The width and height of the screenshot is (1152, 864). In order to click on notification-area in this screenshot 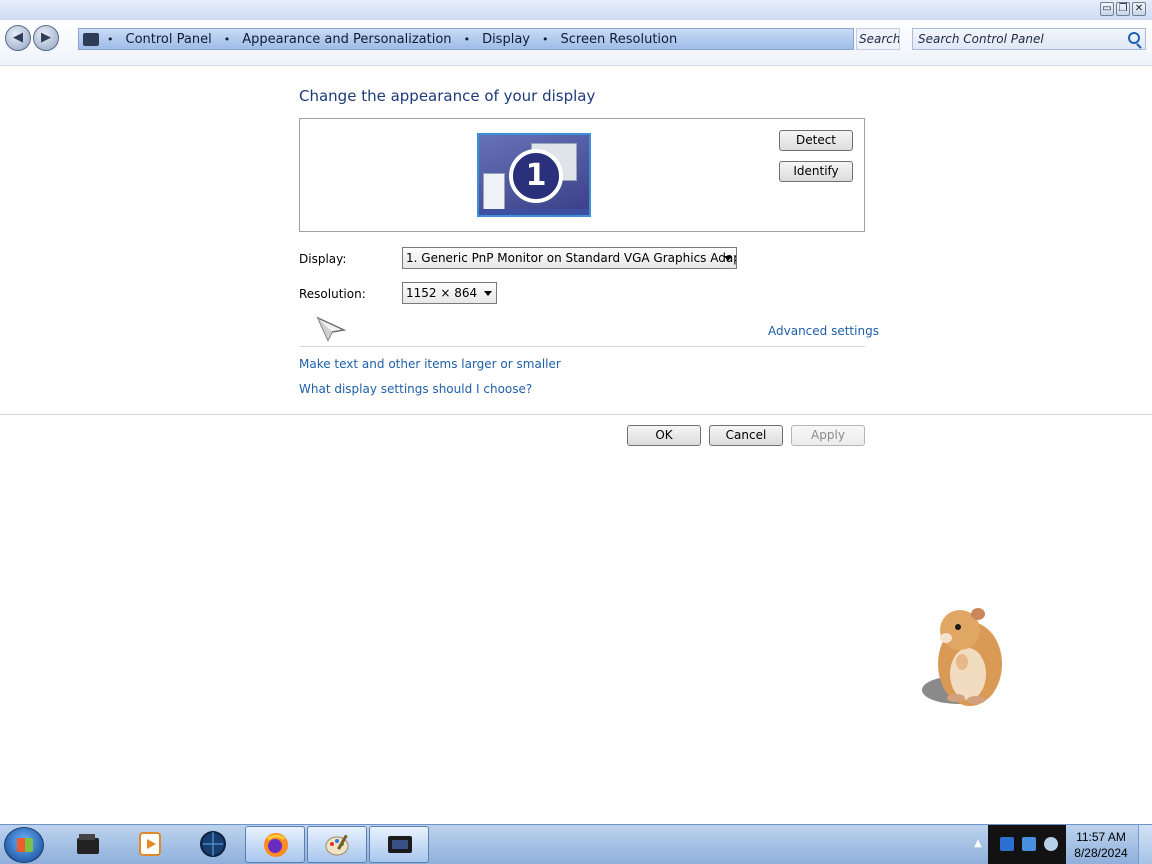, I will do `click(1027, 844)`.